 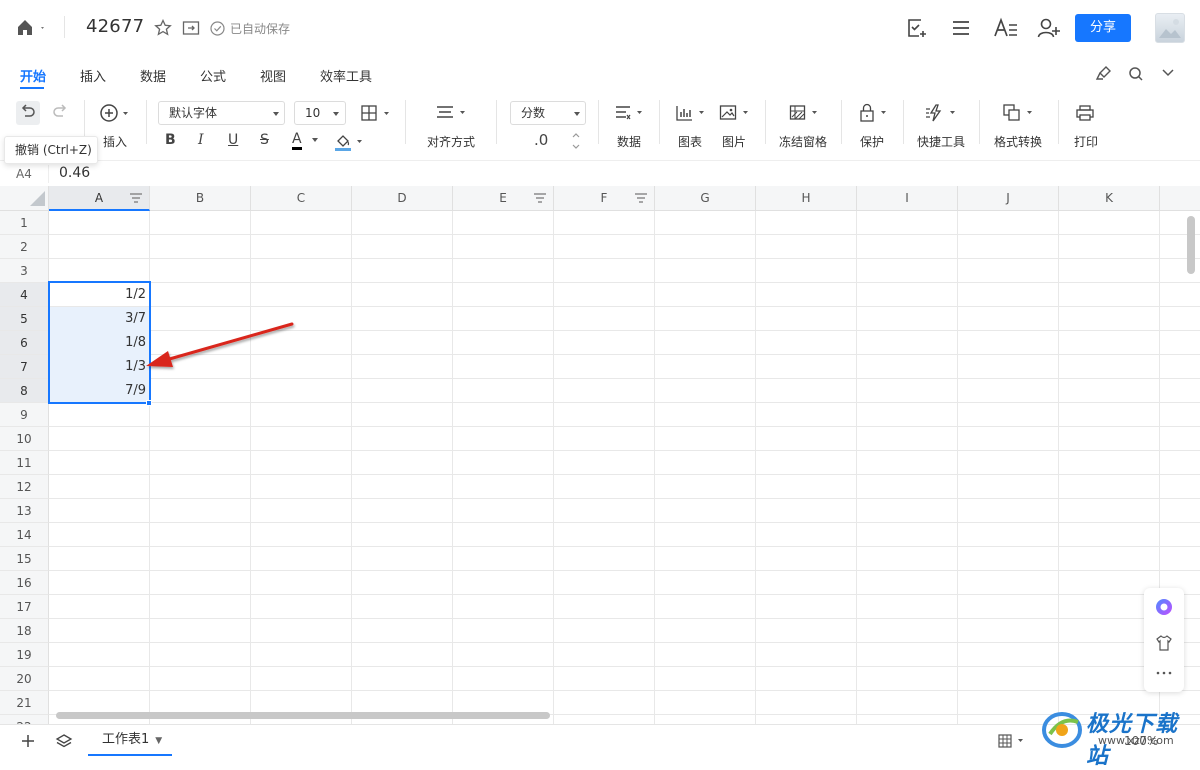 What do you see at coordinates (99, 367) in the screenshot?
I see `cell-a7: 1/3` at bounding box center [99, 367].